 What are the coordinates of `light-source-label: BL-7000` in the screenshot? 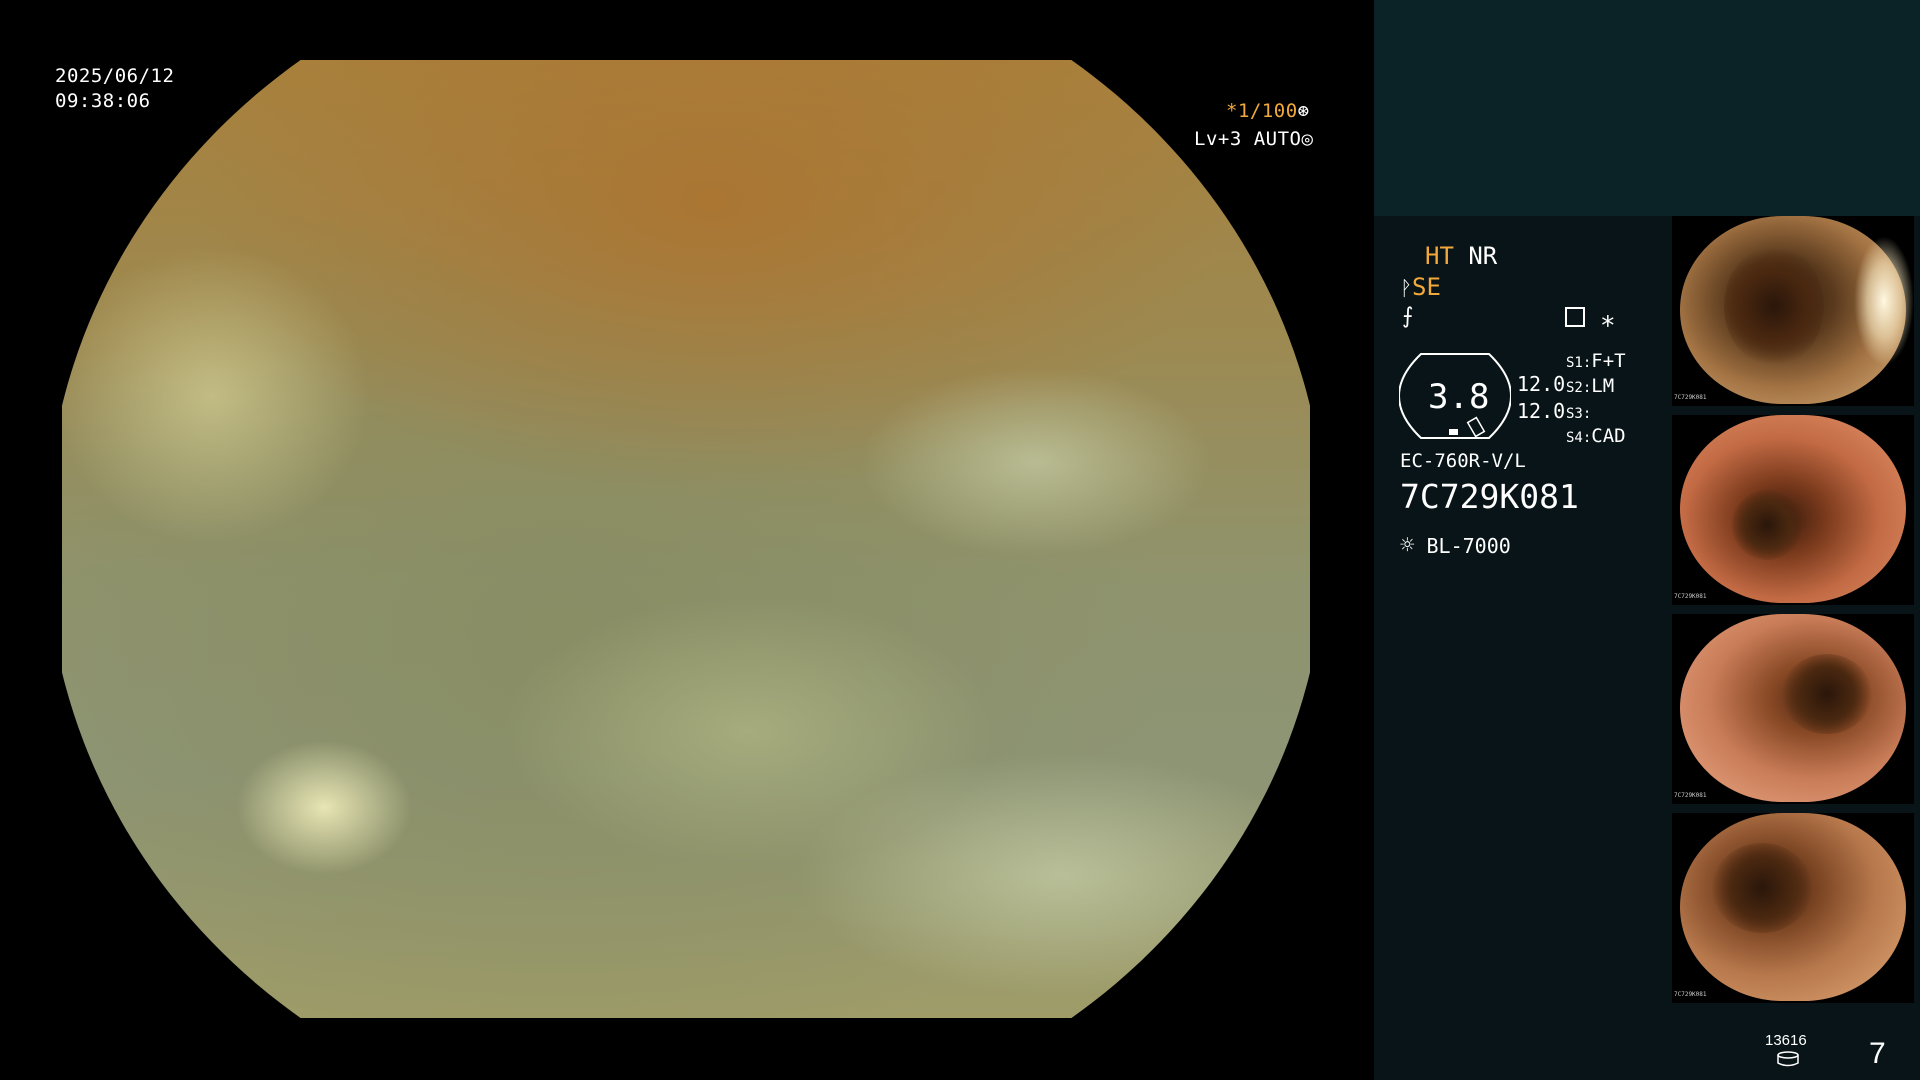 It's located at (1468, 546).